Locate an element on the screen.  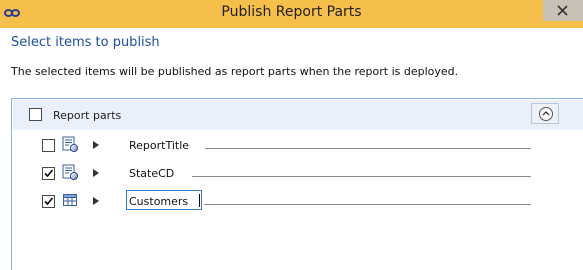
close-icon is located at coordinates (562, 10).